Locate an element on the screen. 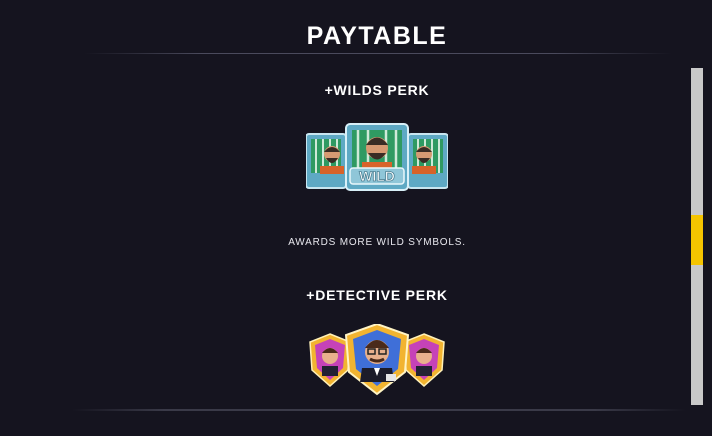  scrollbar-thumb is located at coordinates (697, 240).